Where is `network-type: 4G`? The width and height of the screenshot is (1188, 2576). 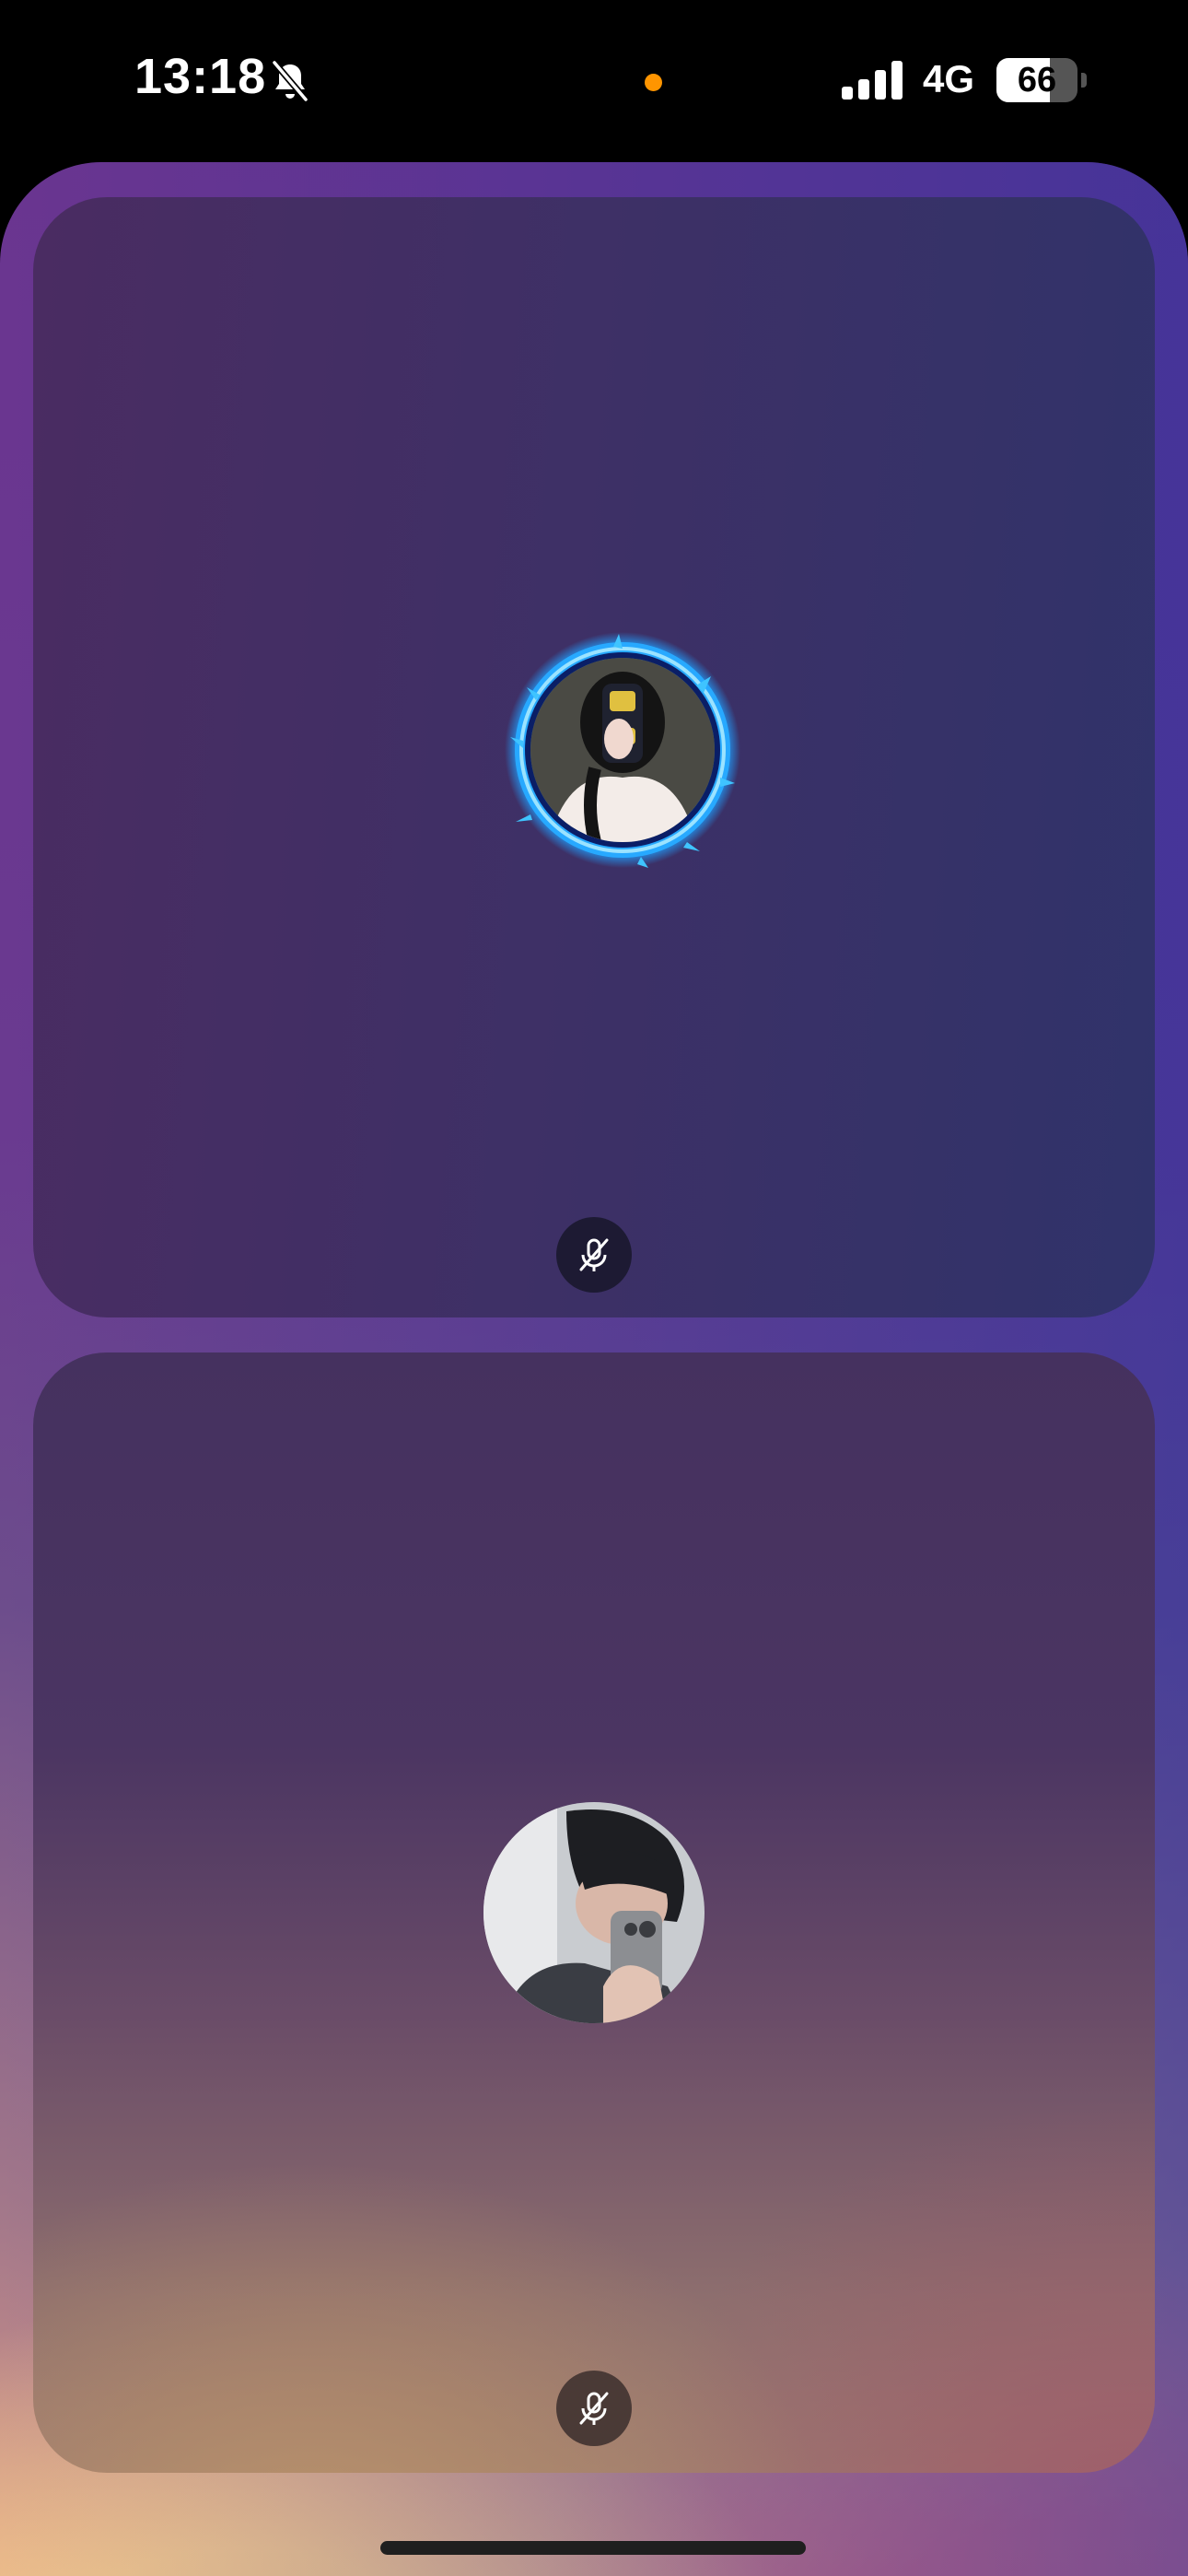 network-type: 4G is located at coordinates (949, 78).